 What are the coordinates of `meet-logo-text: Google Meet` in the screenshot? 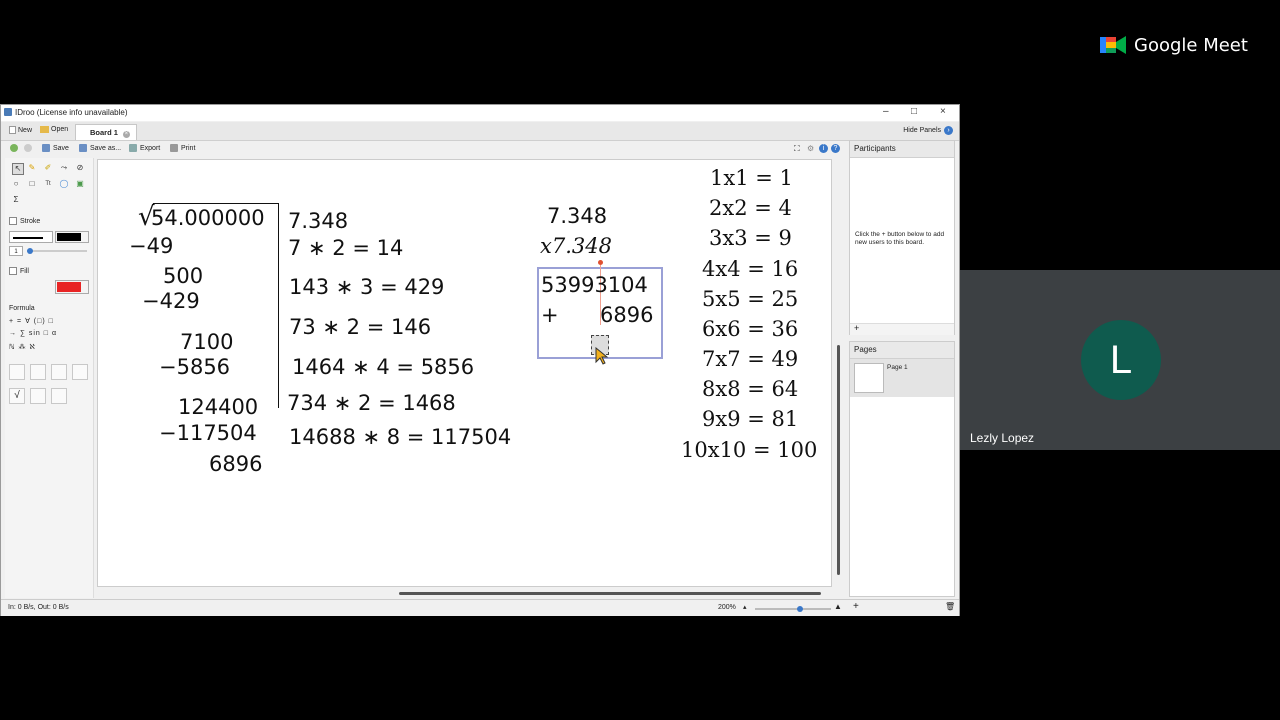 It's located at (1191, 45).